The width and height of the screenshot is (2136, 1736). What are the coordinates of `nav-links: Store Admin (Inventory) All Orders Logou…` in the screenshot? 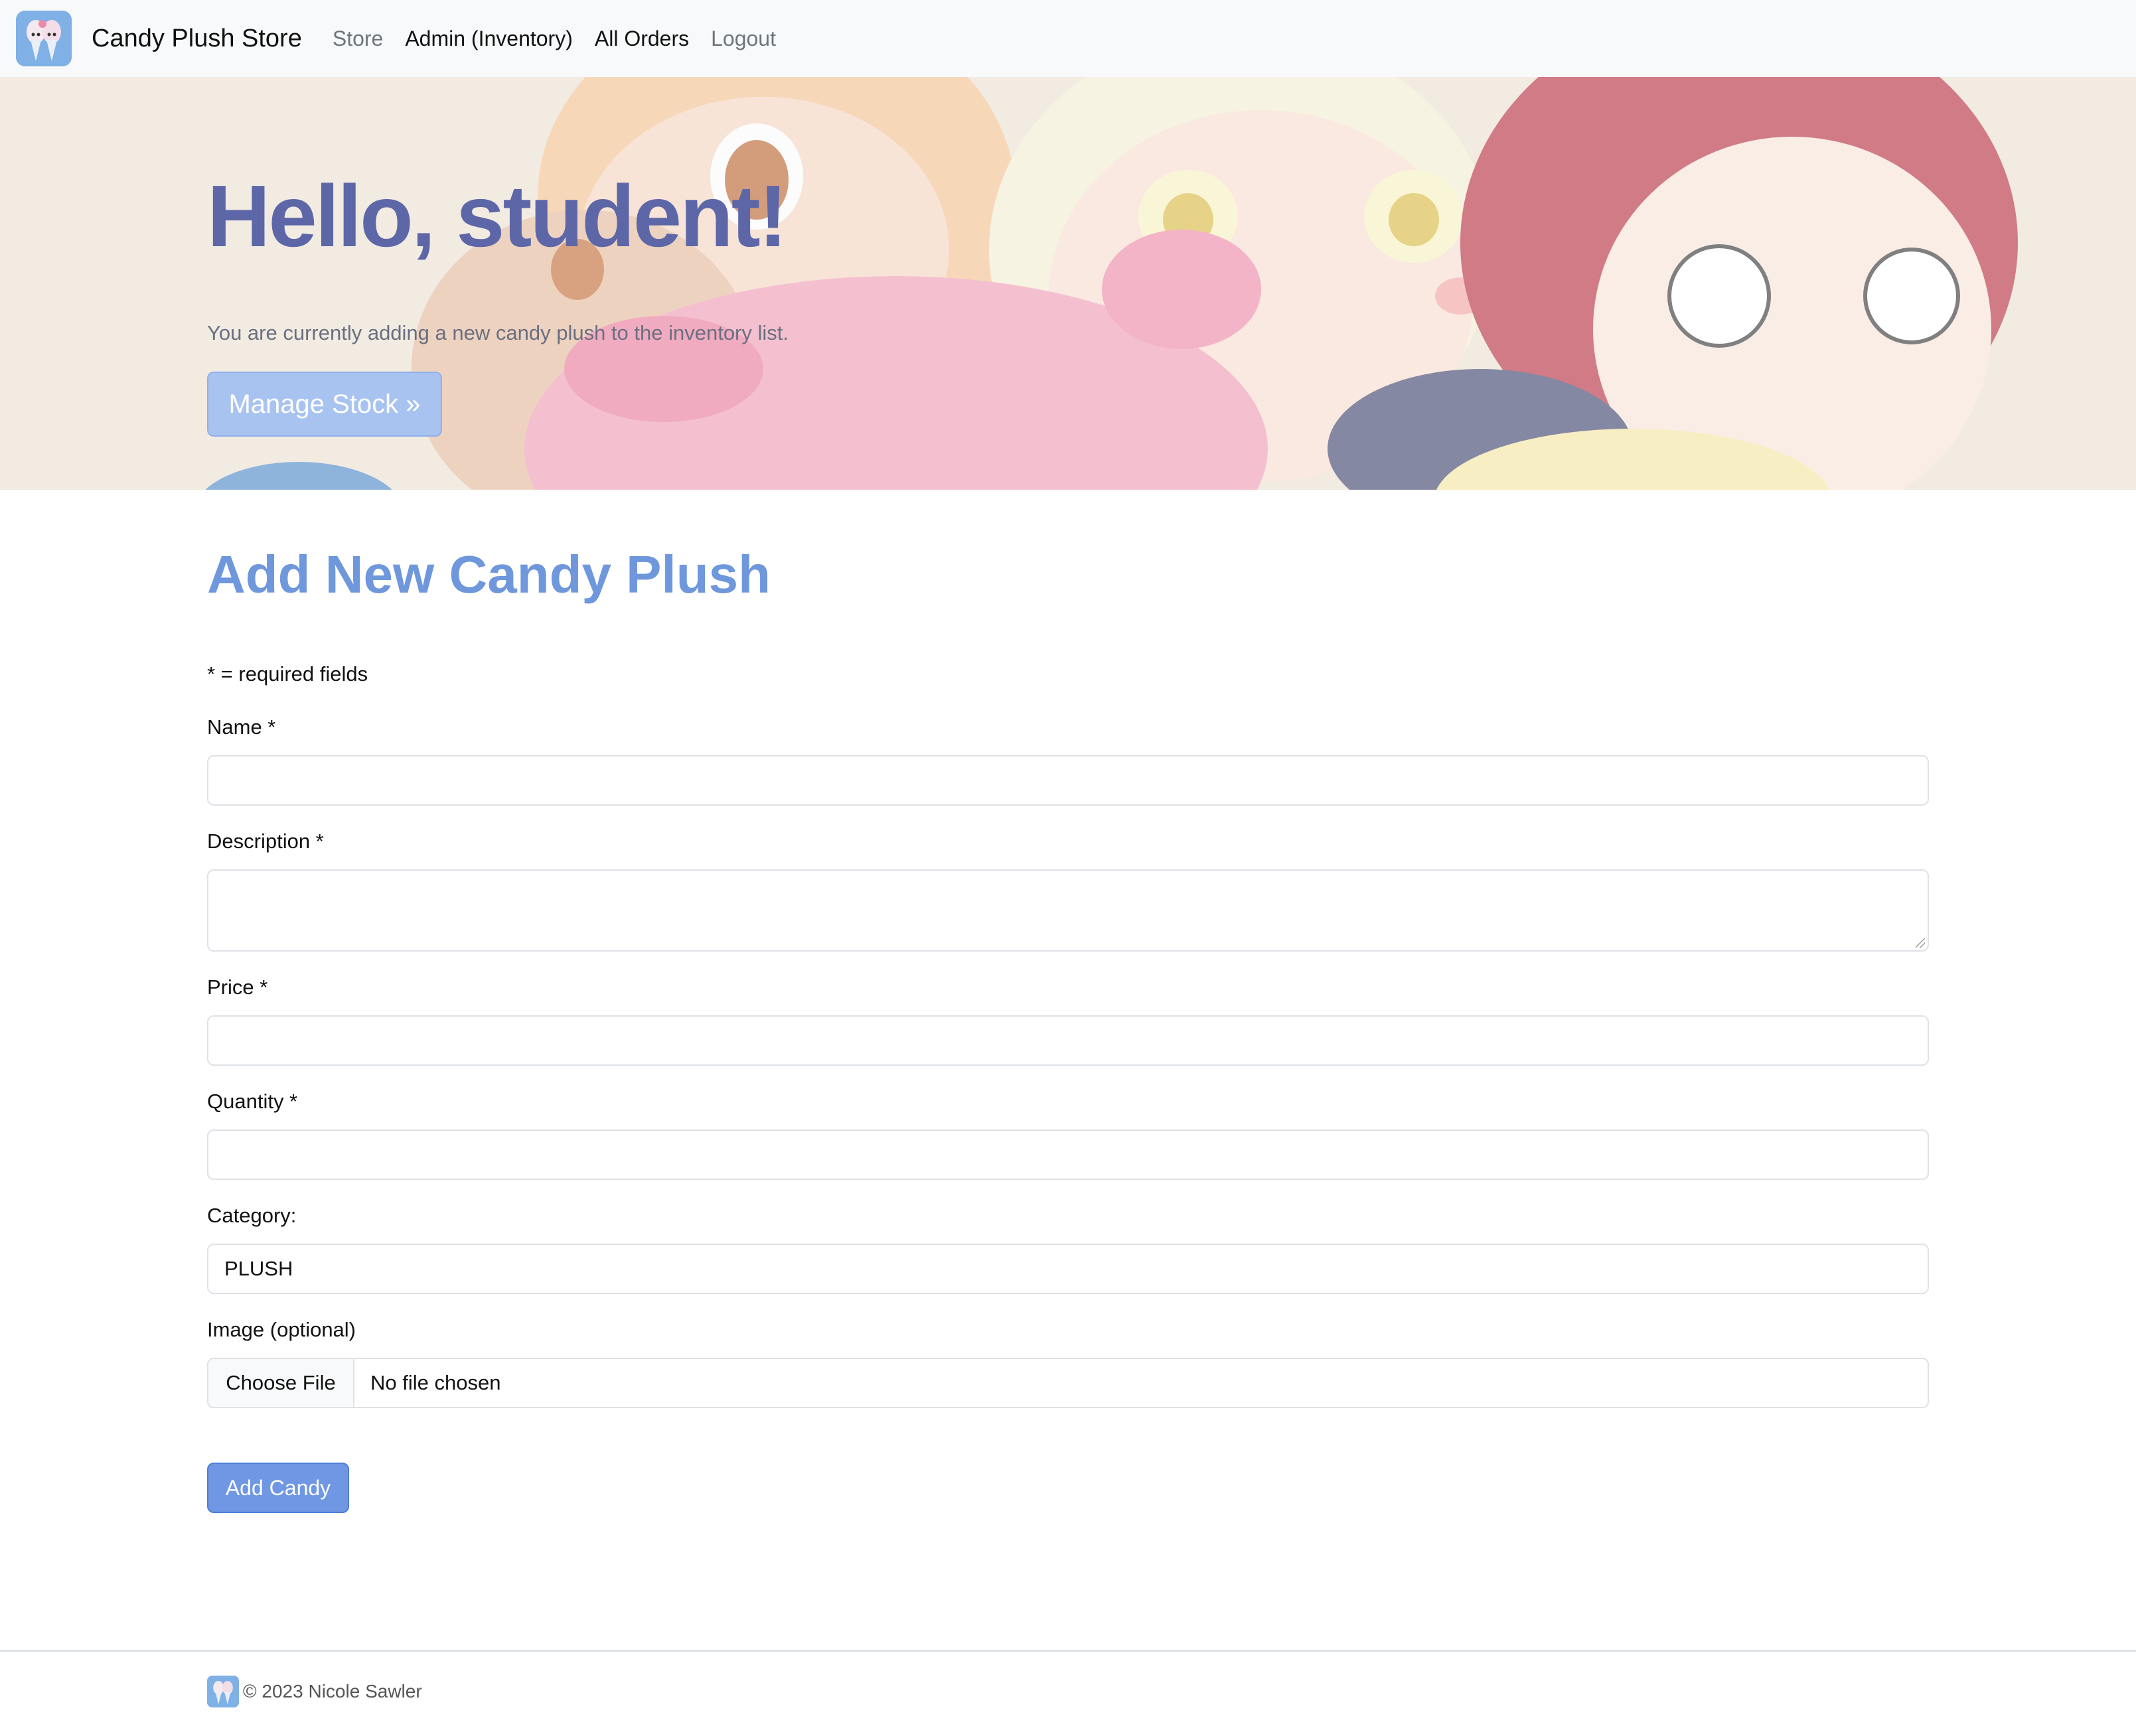 It's located at (566, 39).